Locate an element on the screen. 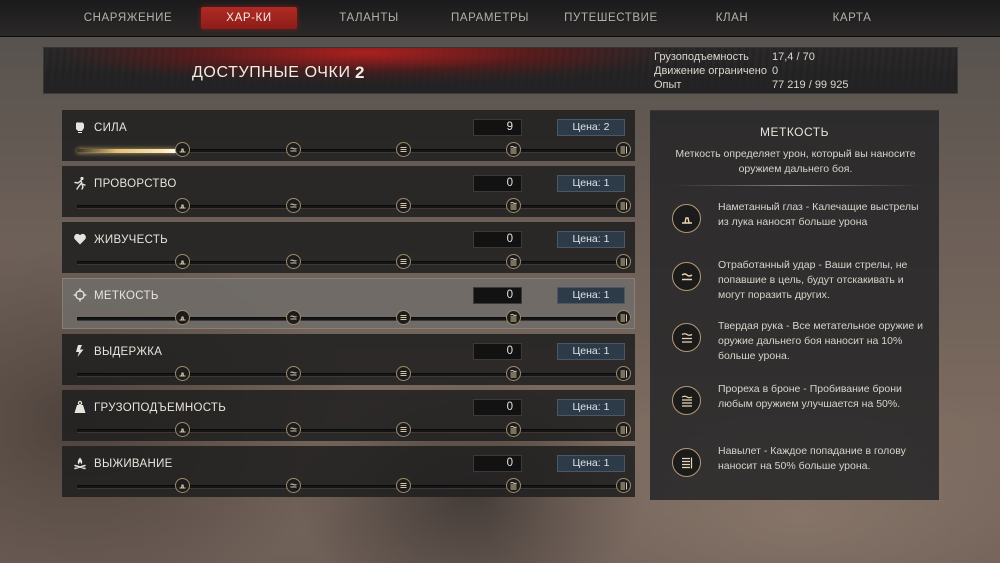 The image size is (1000, 563). tab-clan: КЛАН is located at coordinates (732, 18).